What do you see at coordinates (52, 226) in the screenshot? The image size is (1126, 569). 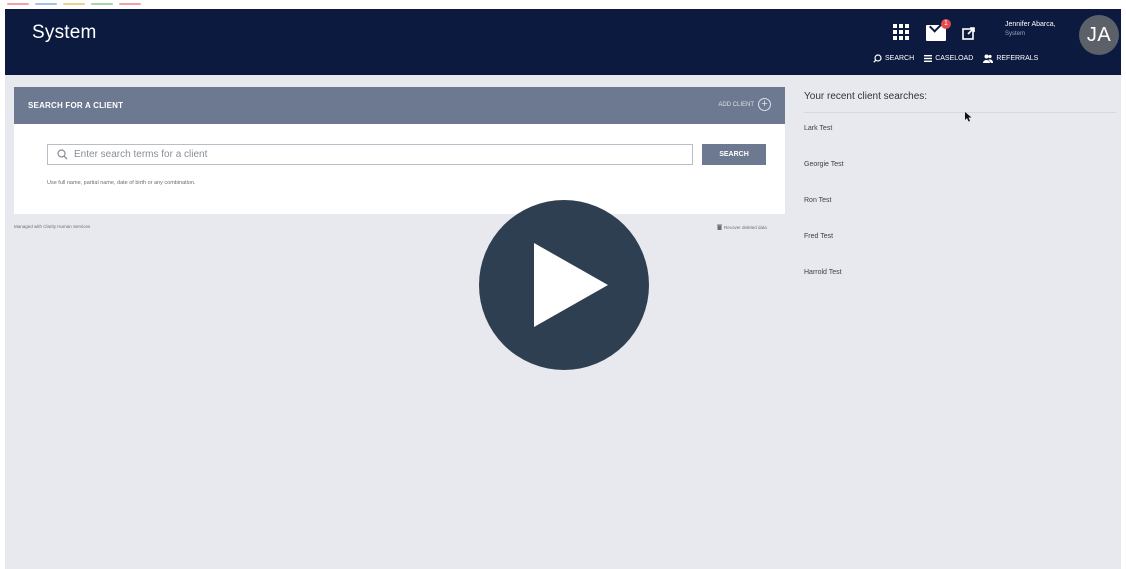 I see `powered-by-text: Managed with Clarity Human Services` at bounding box center [52, 226].